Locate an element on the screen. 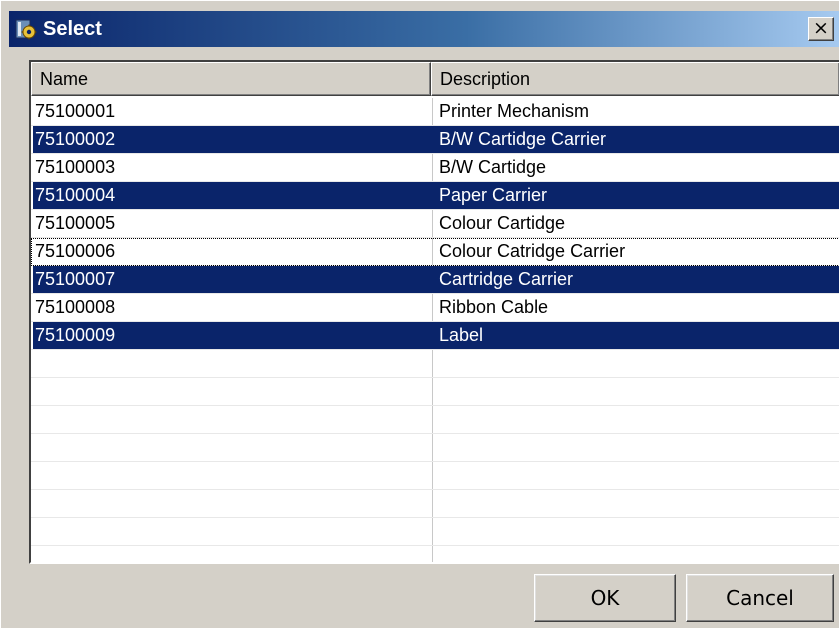 This screenshot has height=628, width=839. row-name-cell: 75100003 is located at coordinates (75, 167).